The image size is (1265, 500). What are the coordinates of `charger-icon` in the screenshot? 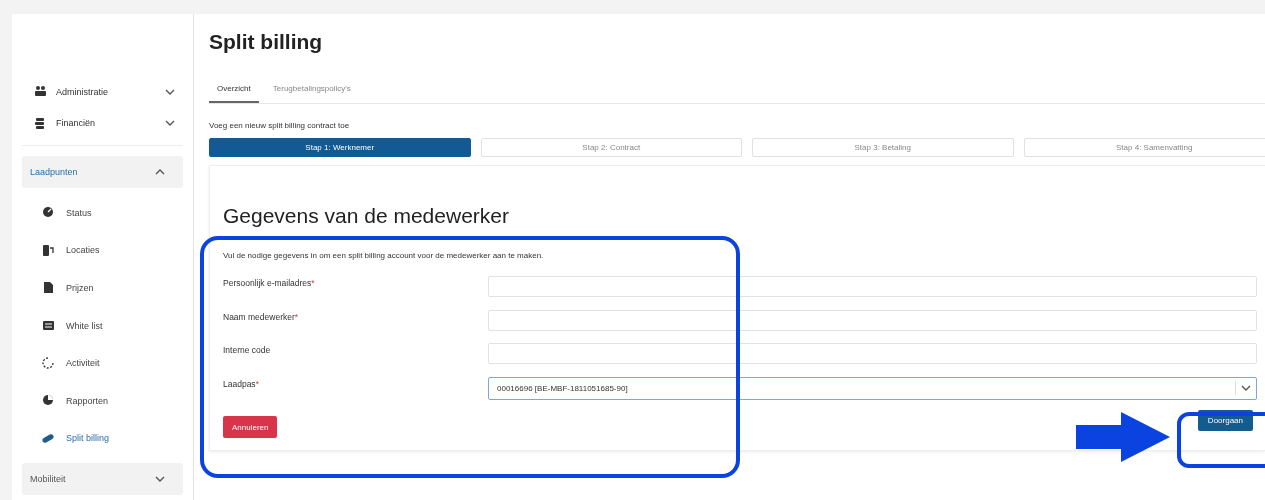 It's located at (48, 250).